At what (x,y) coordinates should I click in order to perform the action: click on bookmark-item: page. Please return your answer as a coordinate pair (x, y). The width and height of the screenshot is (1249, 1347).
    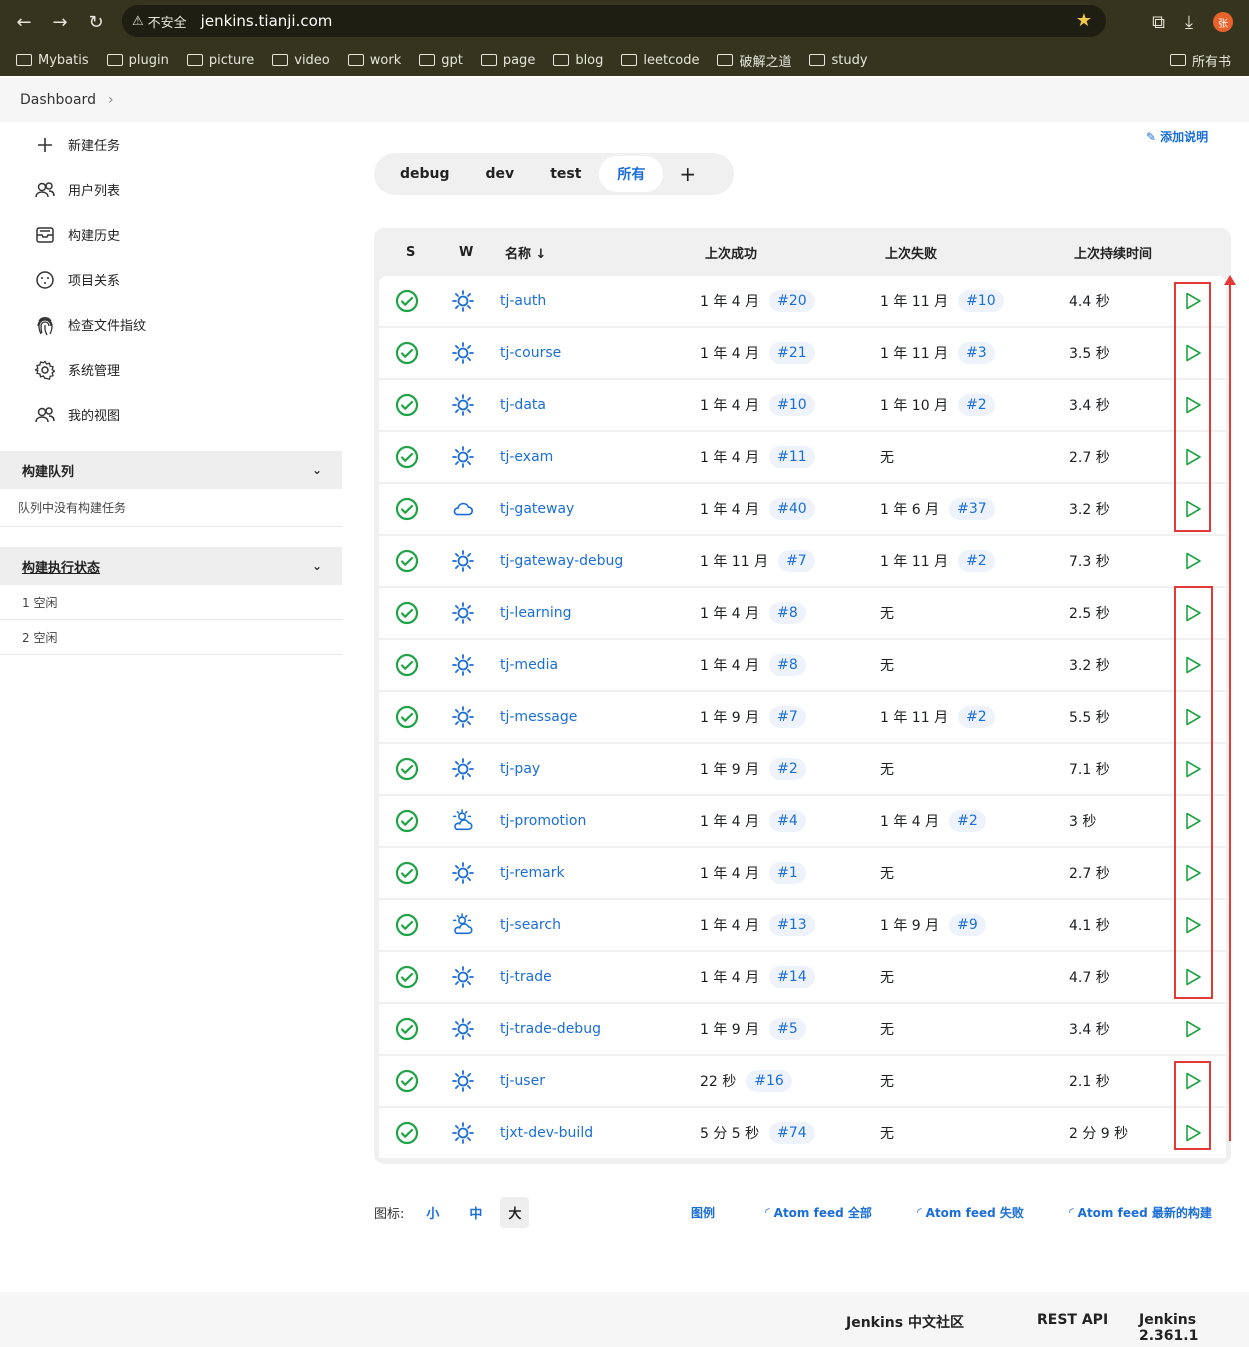
    Looking at the image, I should click on (507, 60).